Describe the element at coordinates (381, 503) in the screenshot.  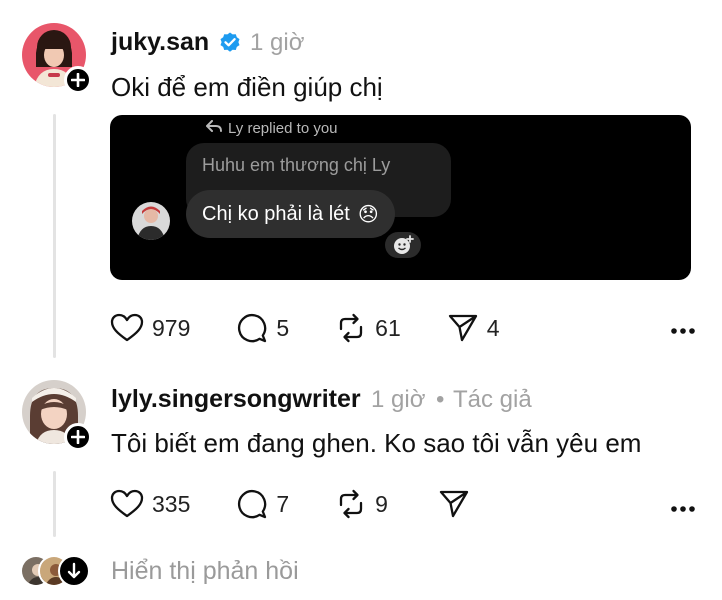
I see `repost-count: 9` at that location.